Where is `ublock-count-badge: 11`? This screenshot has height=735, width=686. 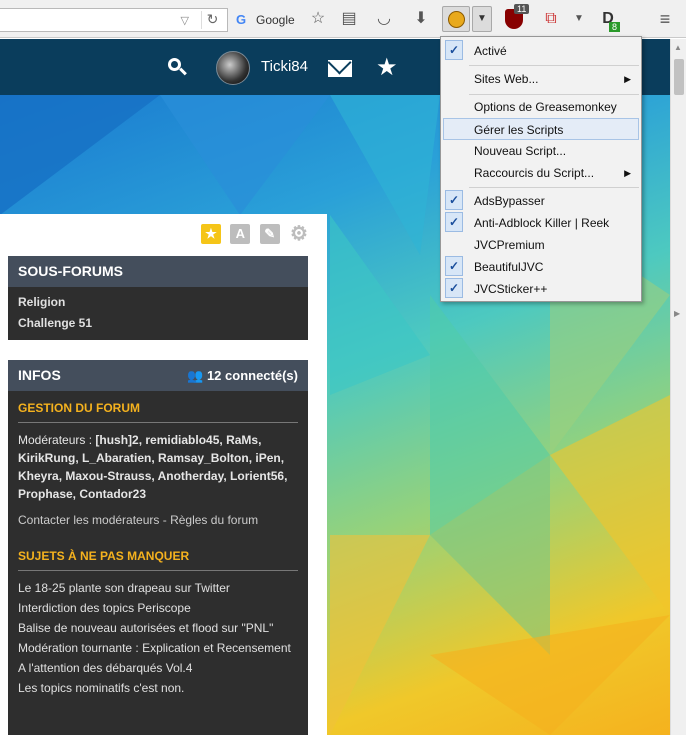 ublock-count-badge: 11 is located at coordinates (522, 9).